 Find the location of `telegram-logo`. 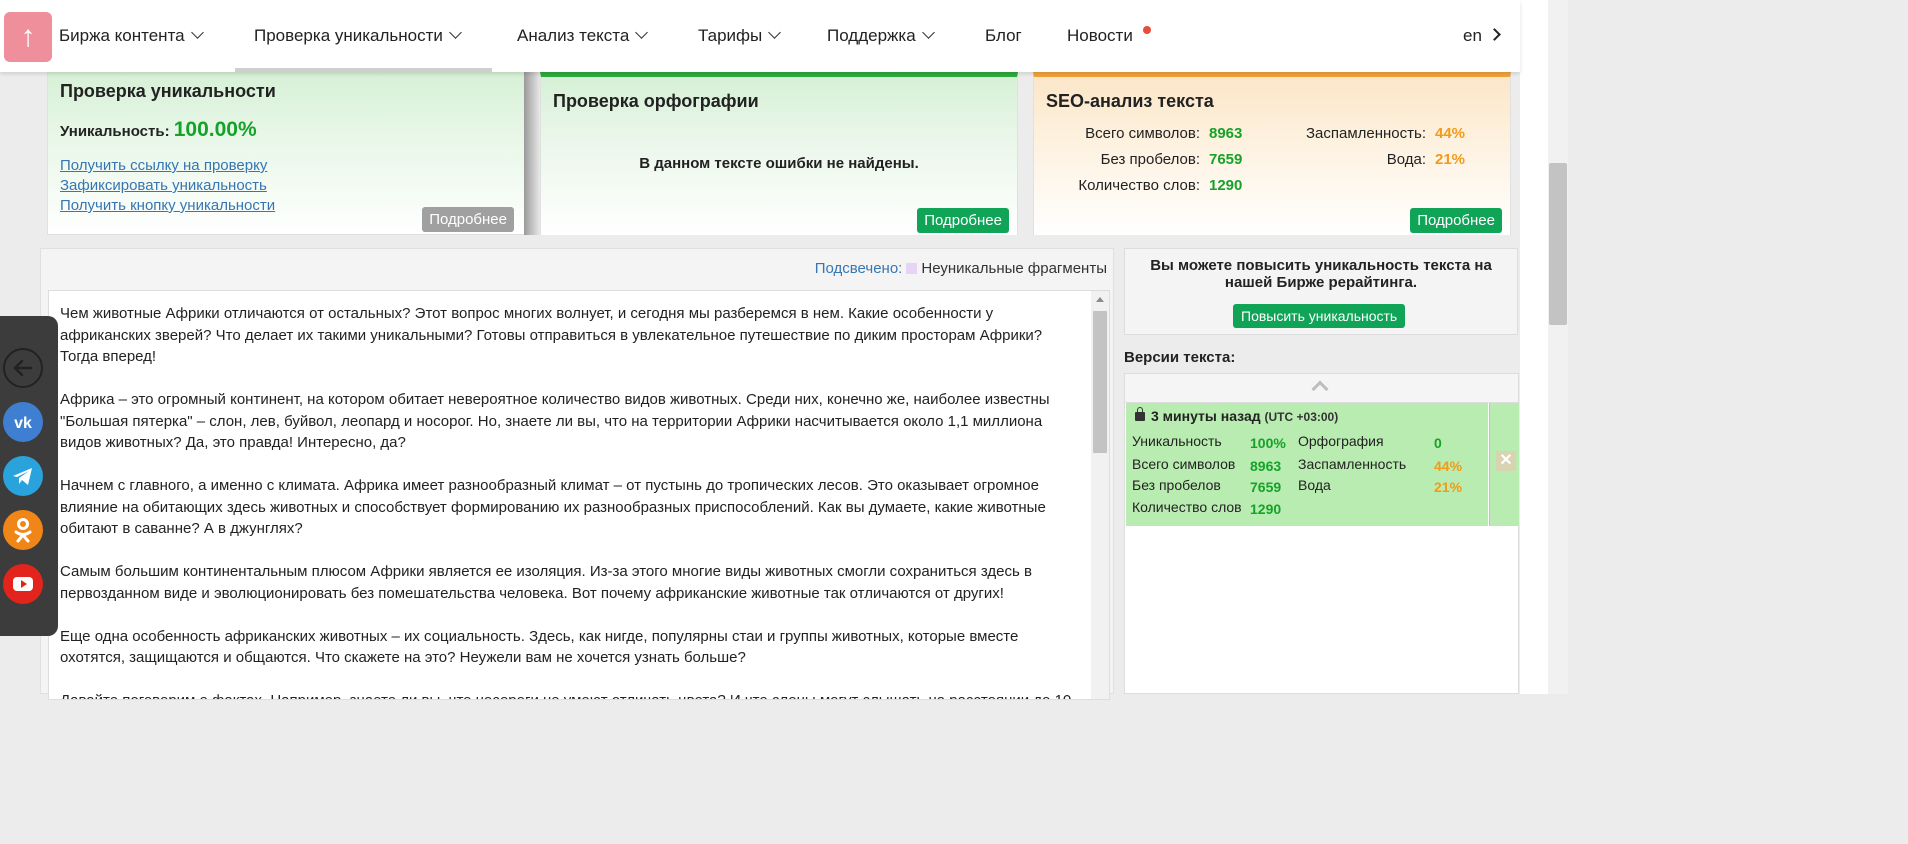

telegram-logo is located at coordinates (22, 476).